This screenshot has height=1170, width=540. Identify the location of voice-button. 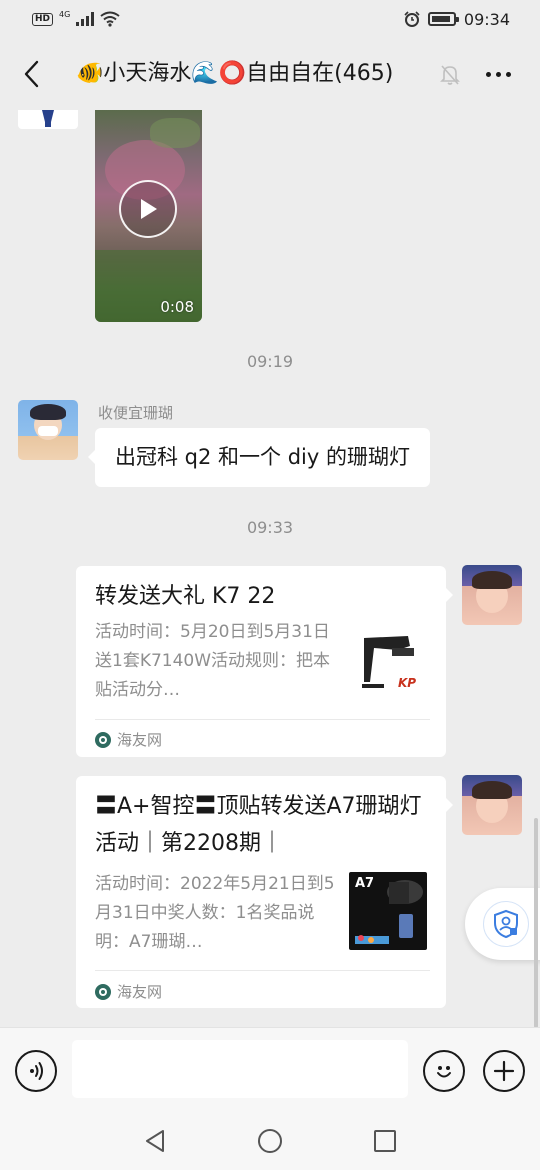
(36, 1071).